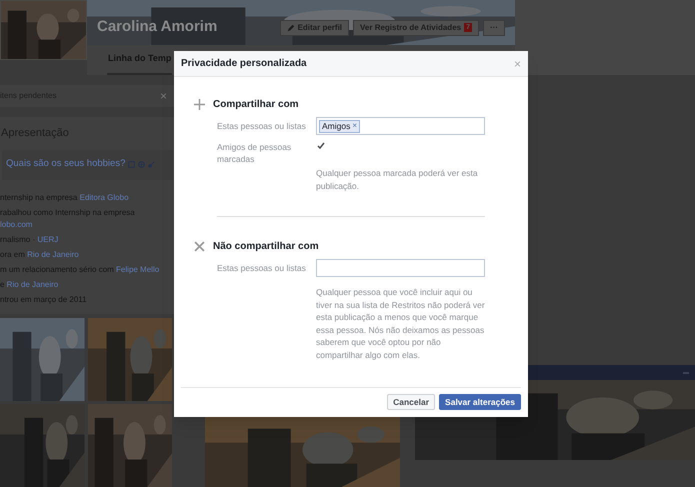  Describe the element at coordinates (157, 27) in the screenshot. I see `profile-name: Carolina Amorim` at that location.